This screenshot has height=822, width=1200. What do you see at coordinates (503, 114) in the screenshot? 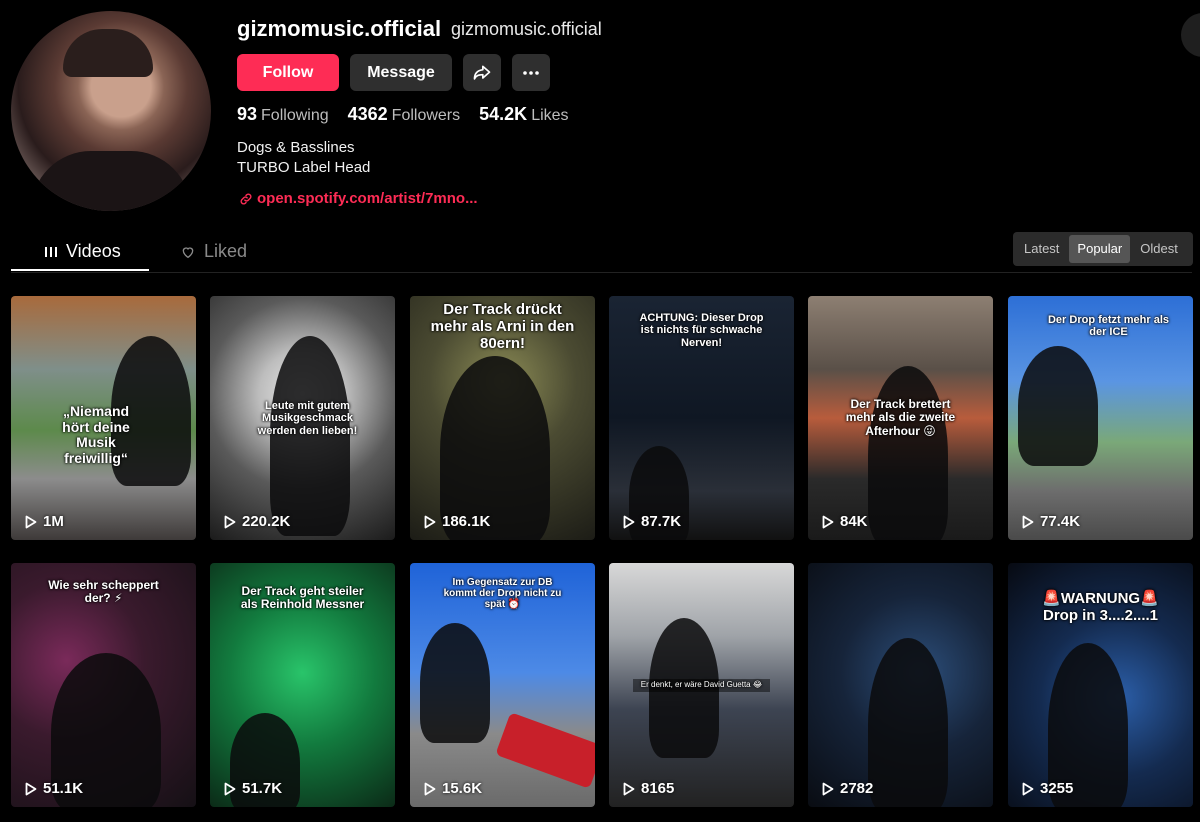
I see `likes-count: 54.2K` at bounding box center [503, 114].